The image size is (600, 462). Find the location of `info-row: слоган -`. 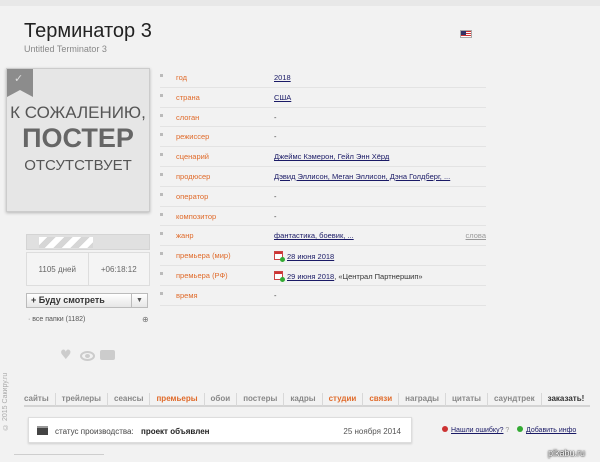

info-row: слоган - is located at coordinates (323, 118).